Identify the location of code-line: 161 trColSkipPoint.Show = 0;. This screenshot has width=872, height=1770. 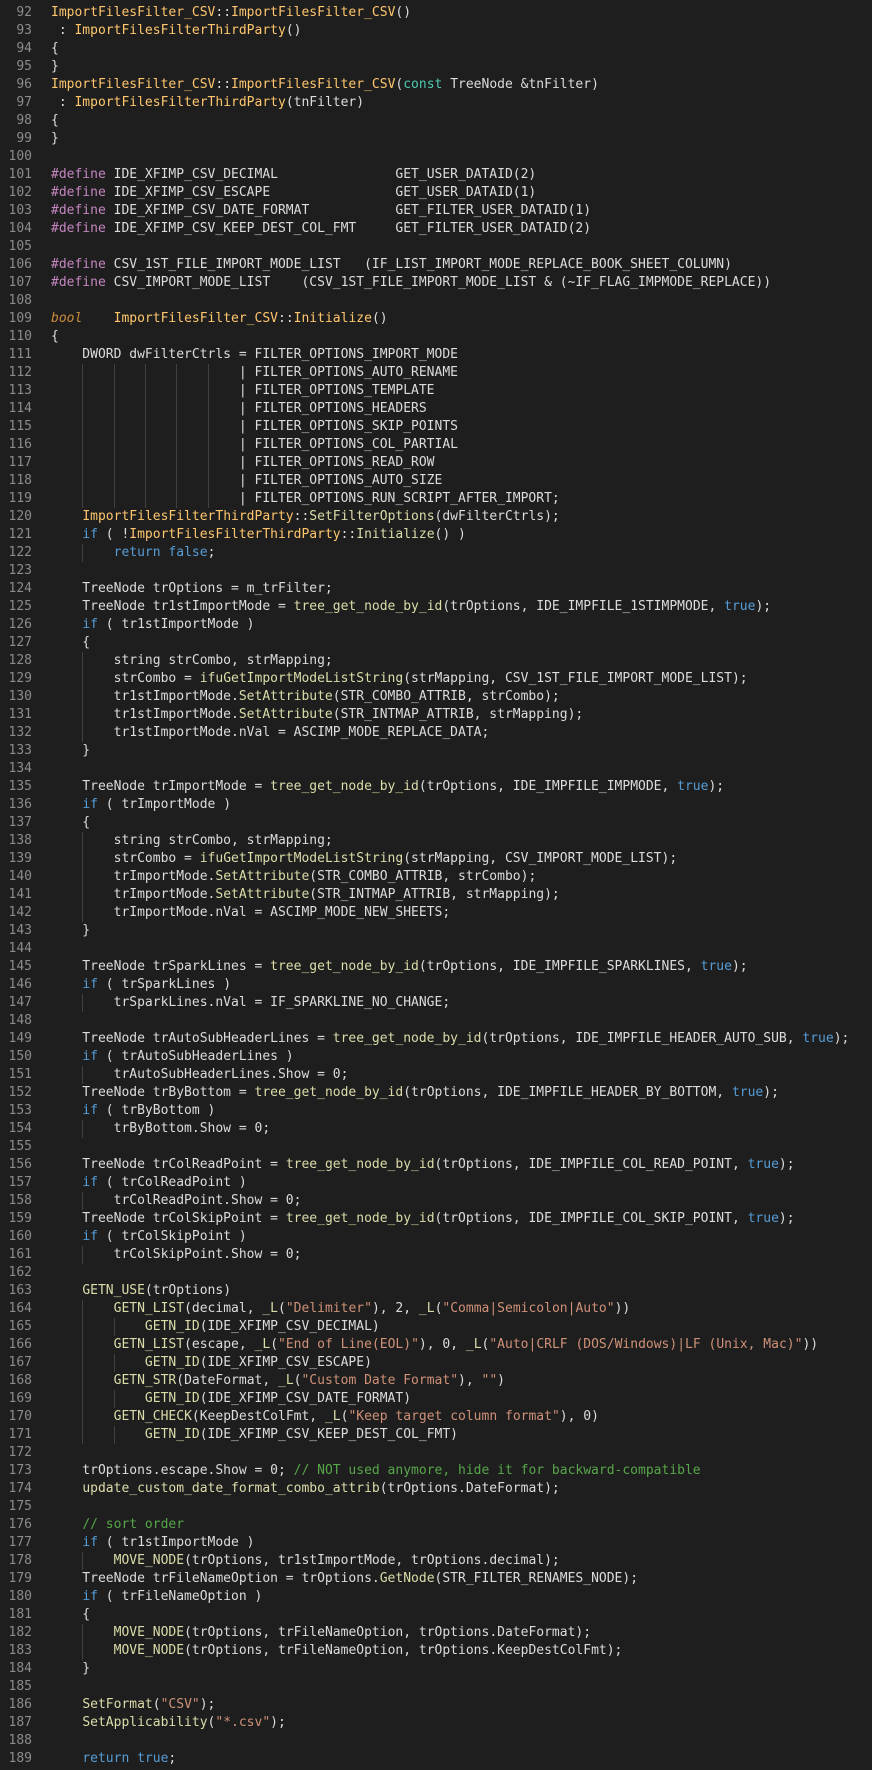
(436, 1255).